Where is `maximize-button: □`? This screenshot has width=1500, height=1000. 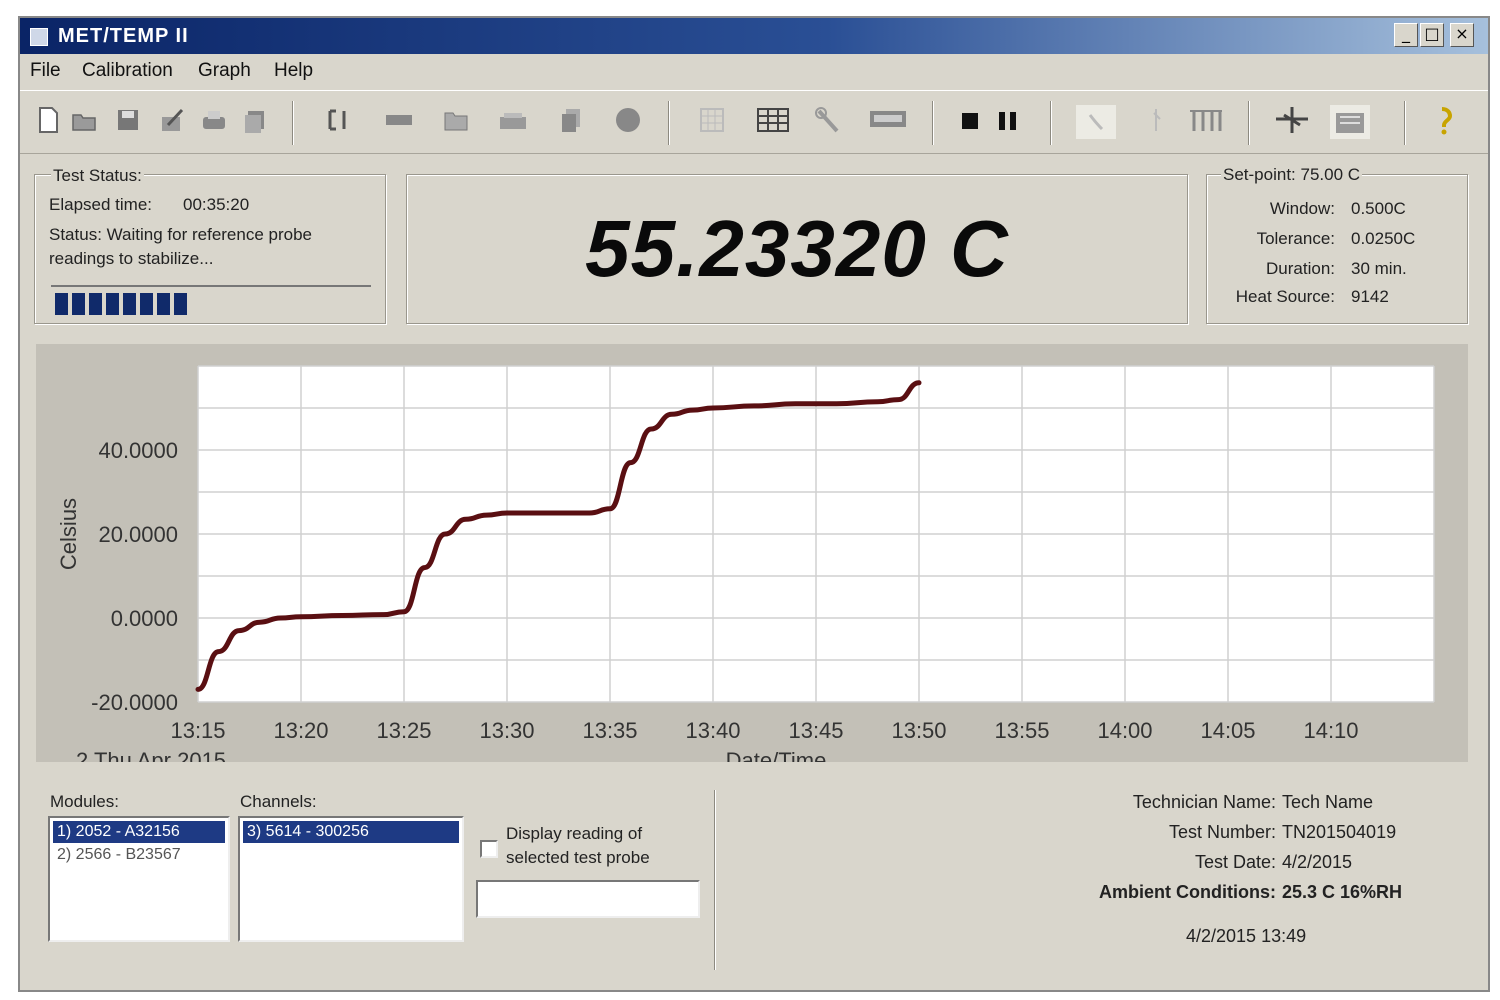 maximize-button: □ is located at coordinates (1432, 35).